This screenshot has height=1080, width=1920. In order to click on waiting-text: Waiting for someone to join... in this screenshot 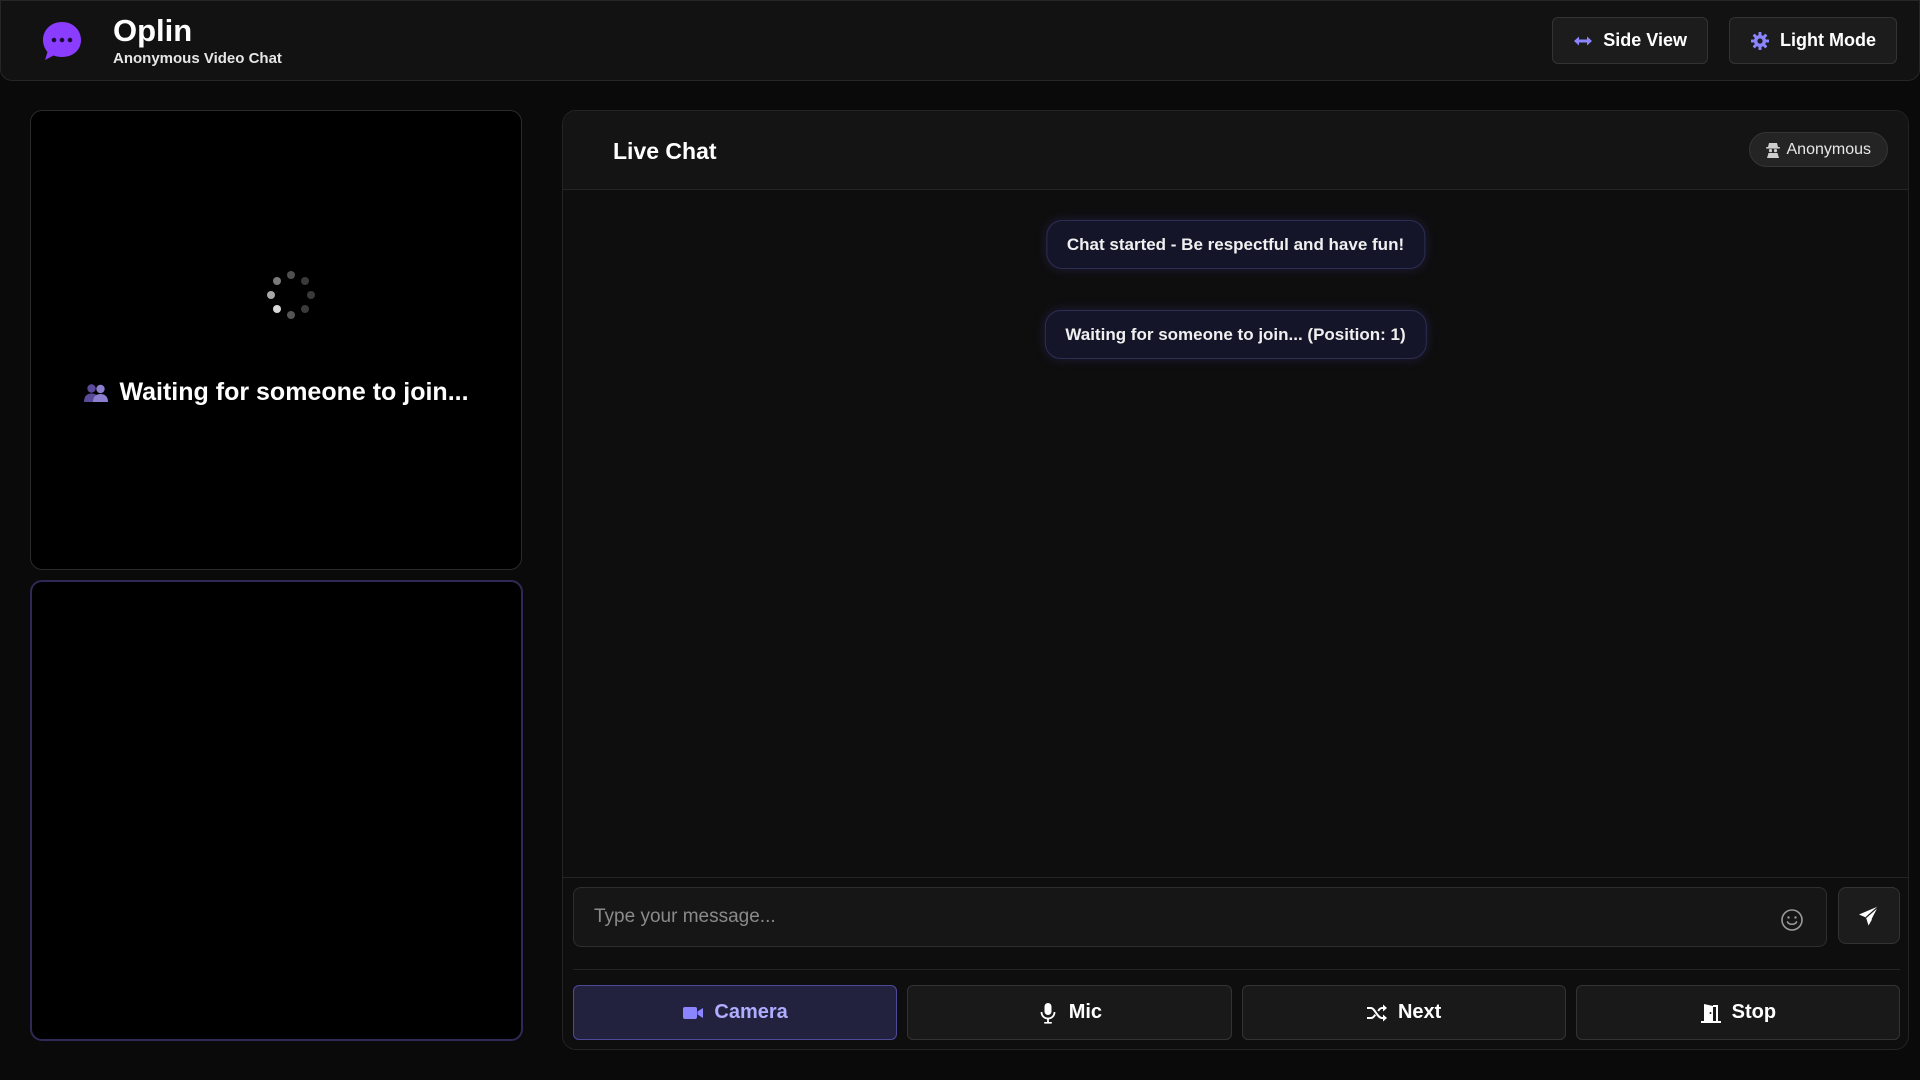, I will do `click(294, 392)`.